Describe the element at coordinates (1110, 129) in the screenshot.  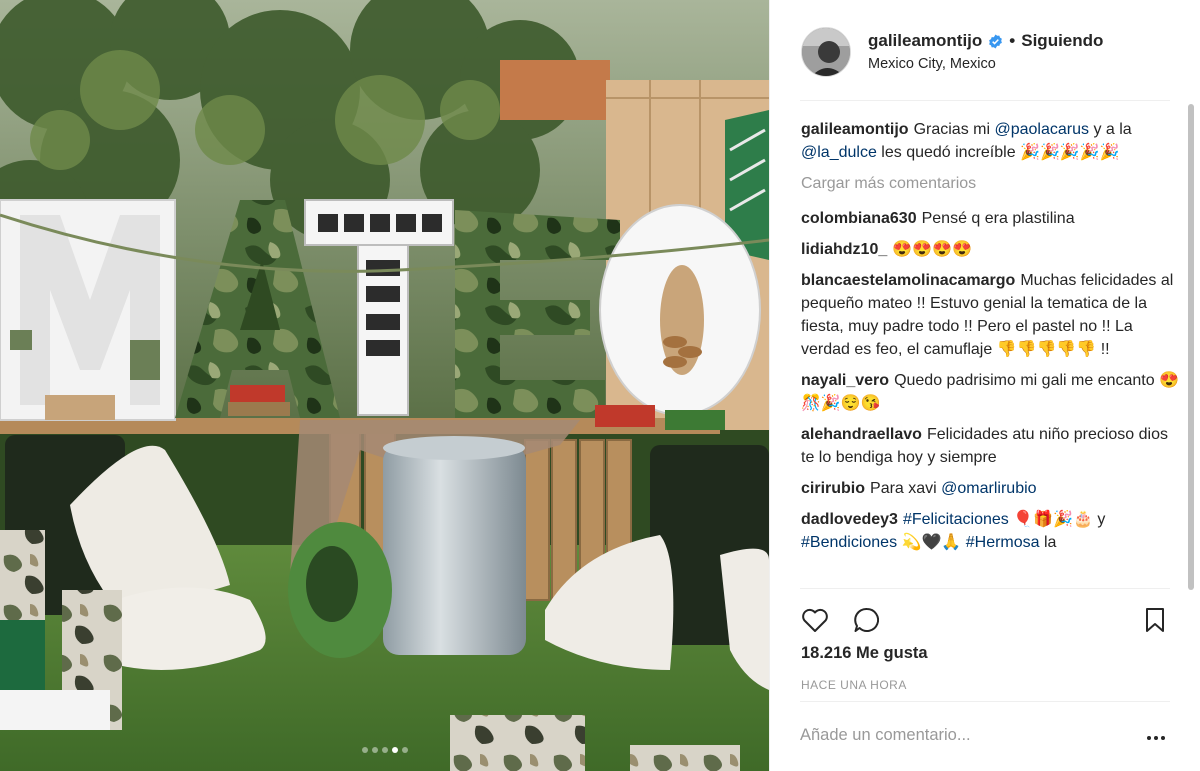
I see `caption-text: y a la` at that location.